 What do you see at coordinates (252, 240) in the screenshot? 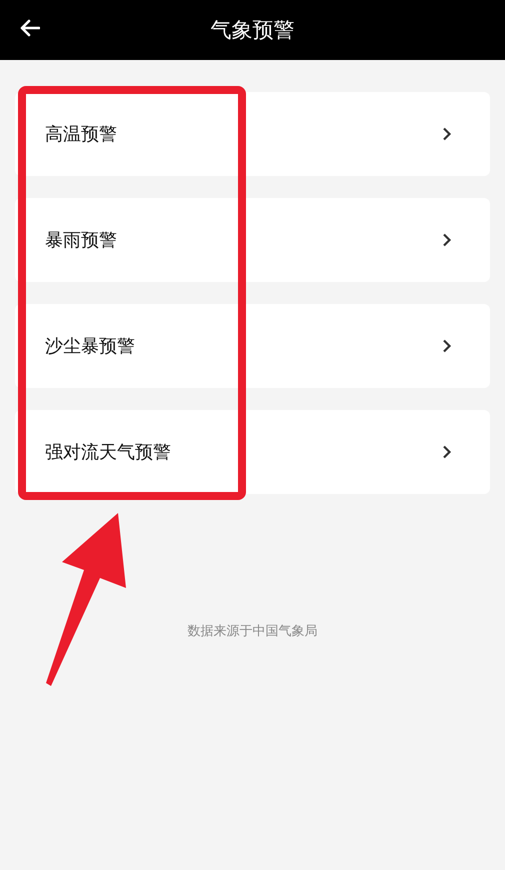
I see `list-item: 暴雨预警` at bounding box center [252, 240].